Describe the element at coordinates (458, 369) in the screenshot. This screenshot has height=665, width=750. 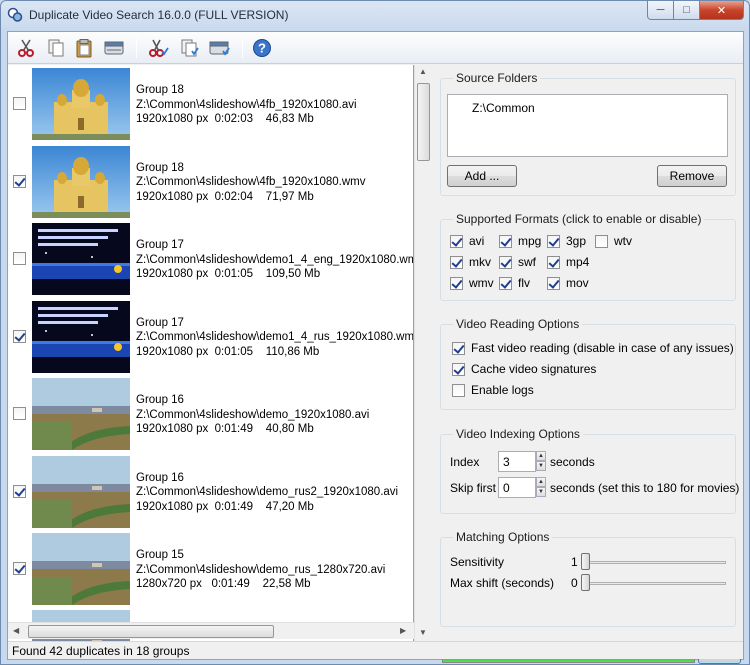
I see `cache-signatures-checkbox-box` at that location.